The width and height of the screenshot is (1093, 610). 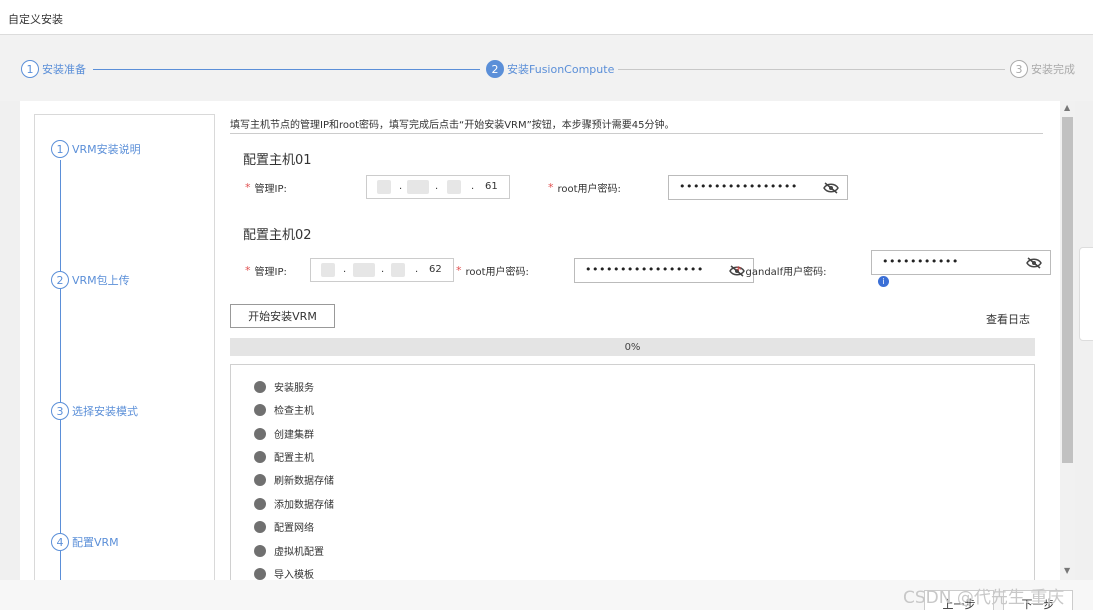 What do you see at coordinates (64, 69) in the screenshot?
I see `step-label: 安装准备` at bounding box center [64, 69].